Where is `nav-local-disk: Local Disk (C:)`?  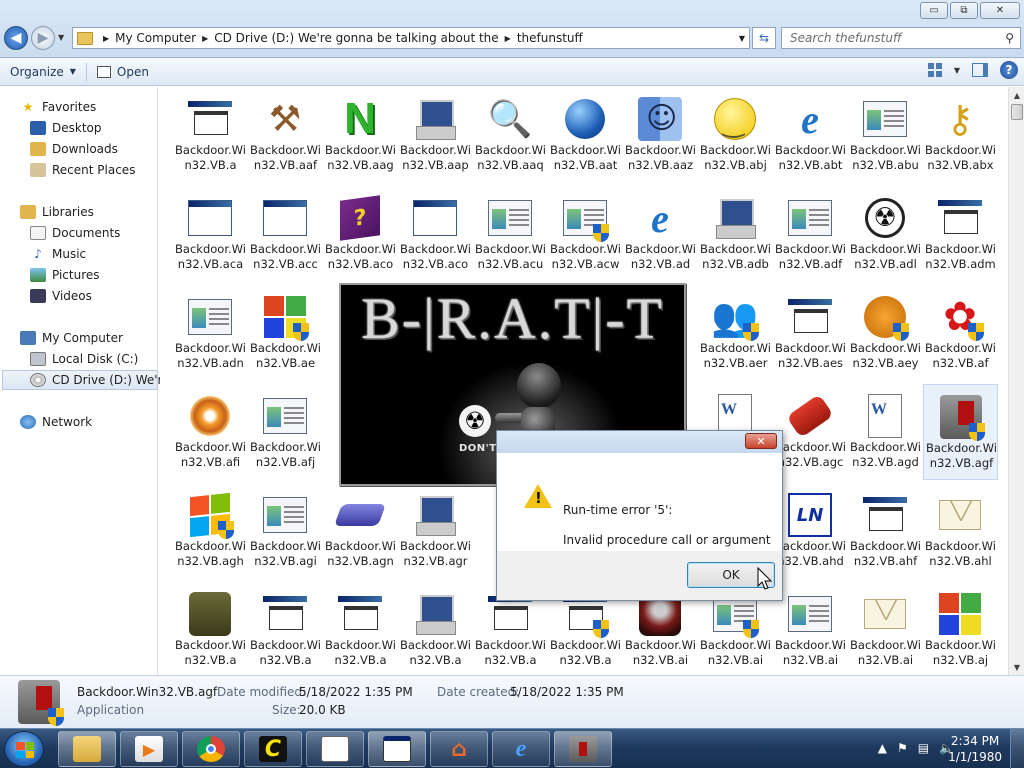
nav-local-disk: Local Disk (C:) is located at coordinates (84, 359).